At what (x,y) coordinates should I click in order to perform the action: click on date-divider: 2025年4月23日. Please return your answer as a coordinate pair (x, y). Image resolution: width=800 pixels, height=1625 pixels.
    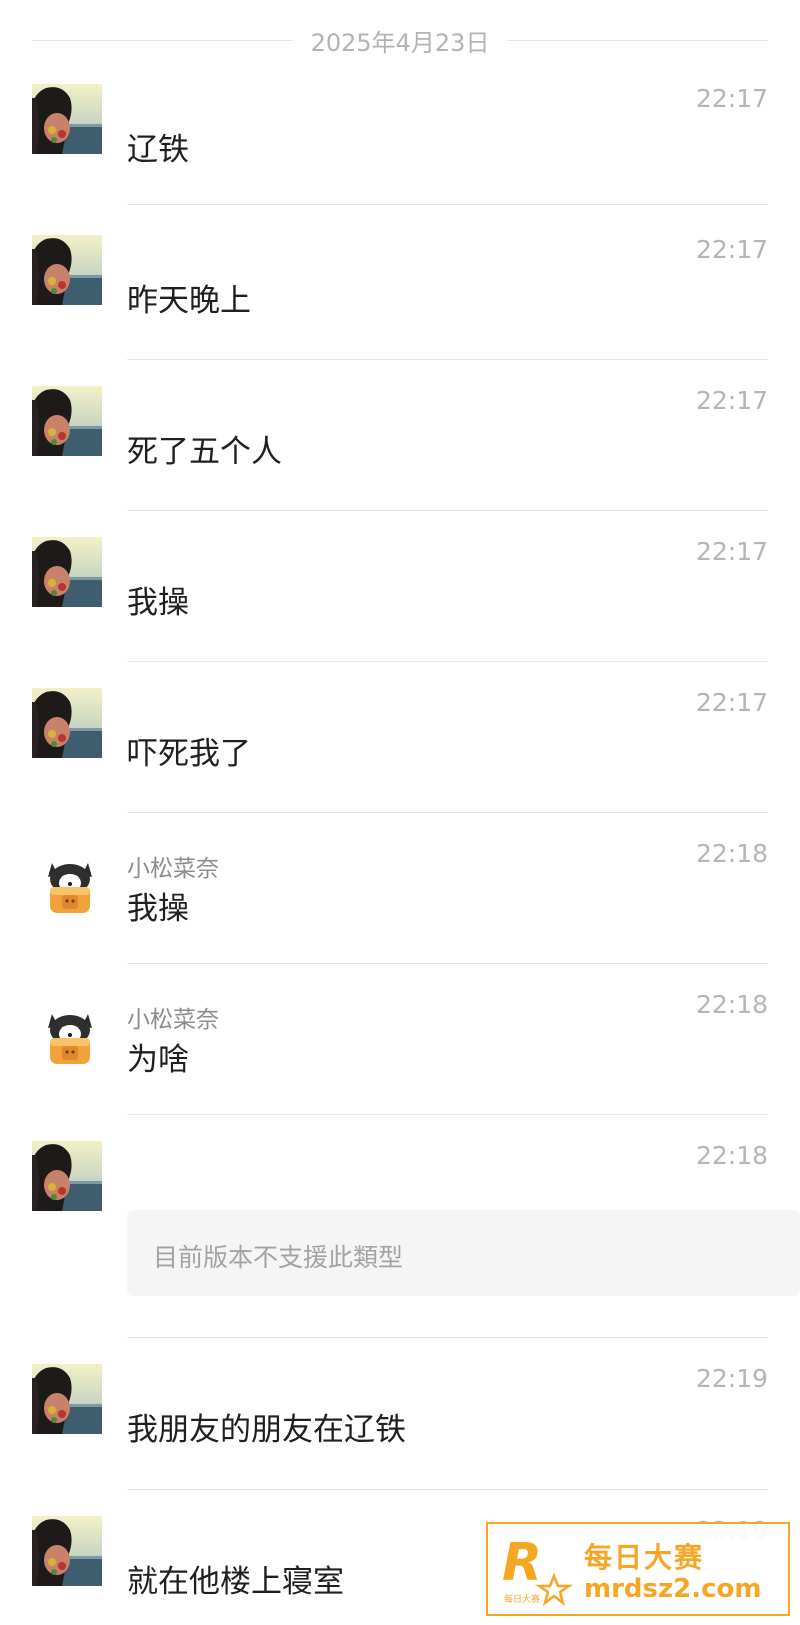
    Looking at the image, I should click on (400, 40).